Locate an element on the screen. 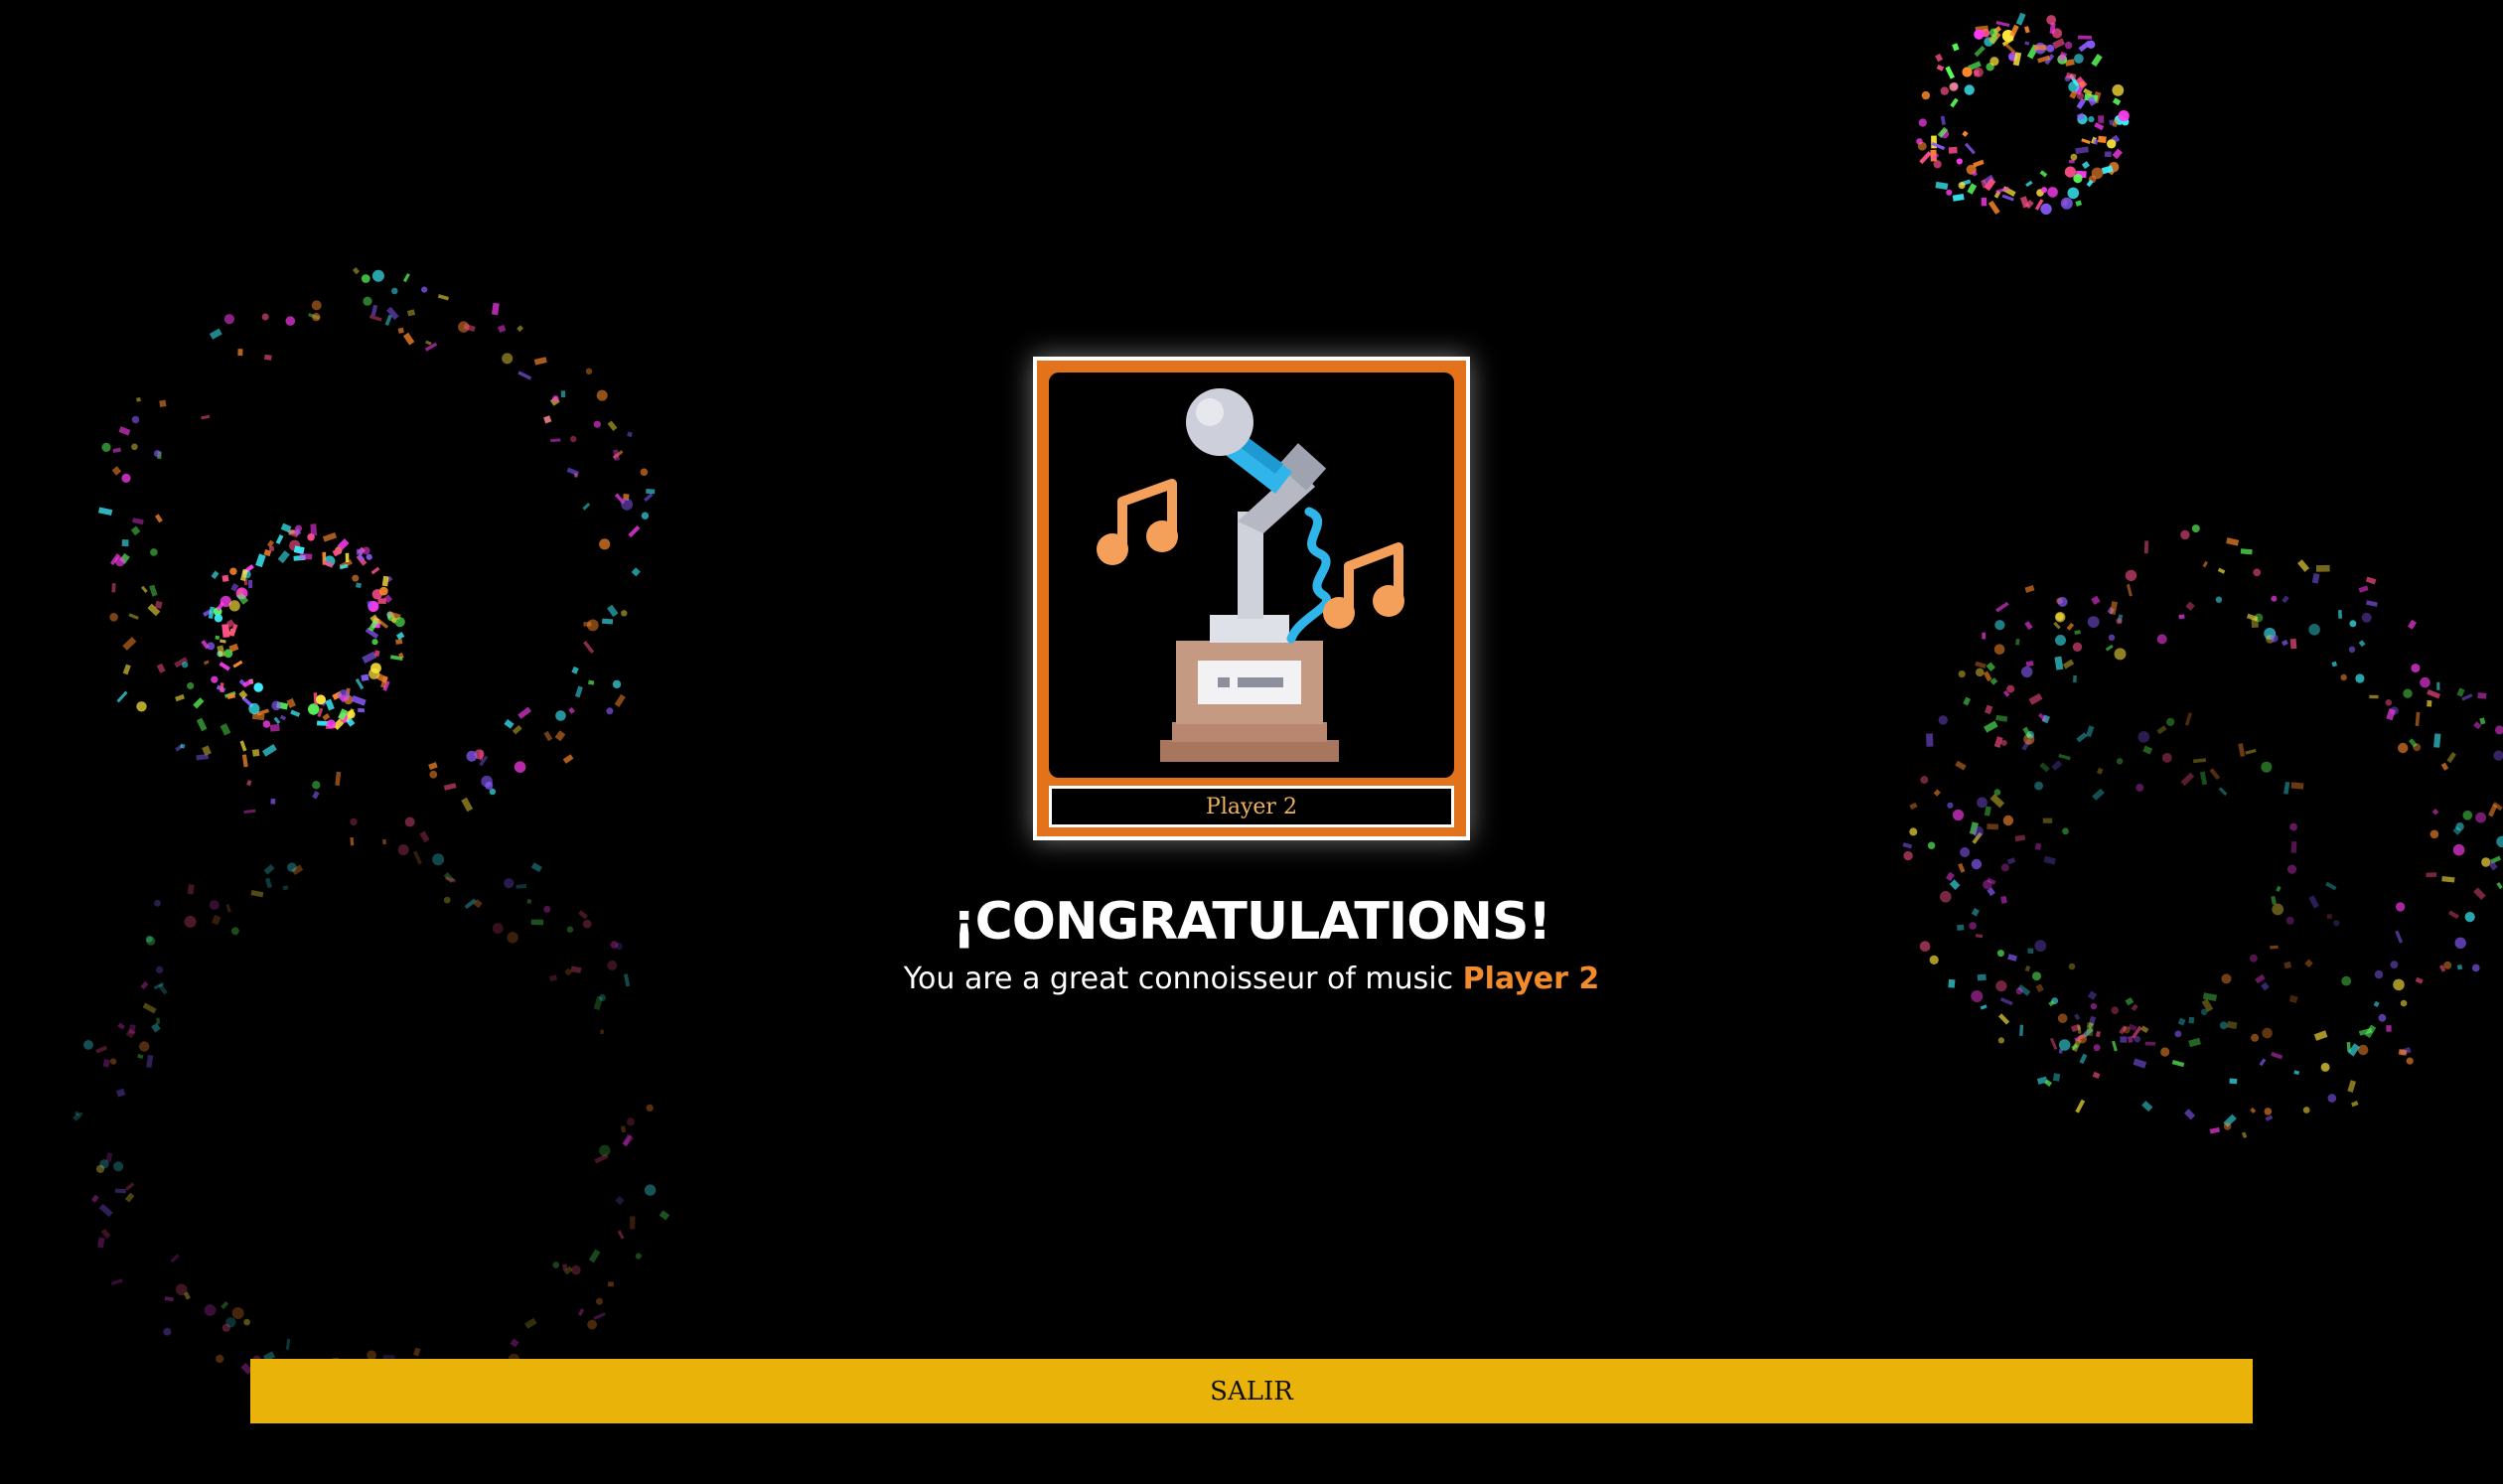 The width and height of the screenshot is (2503, 1484). player-name-plate: Player 2 is located at coordinates (1251, 806).